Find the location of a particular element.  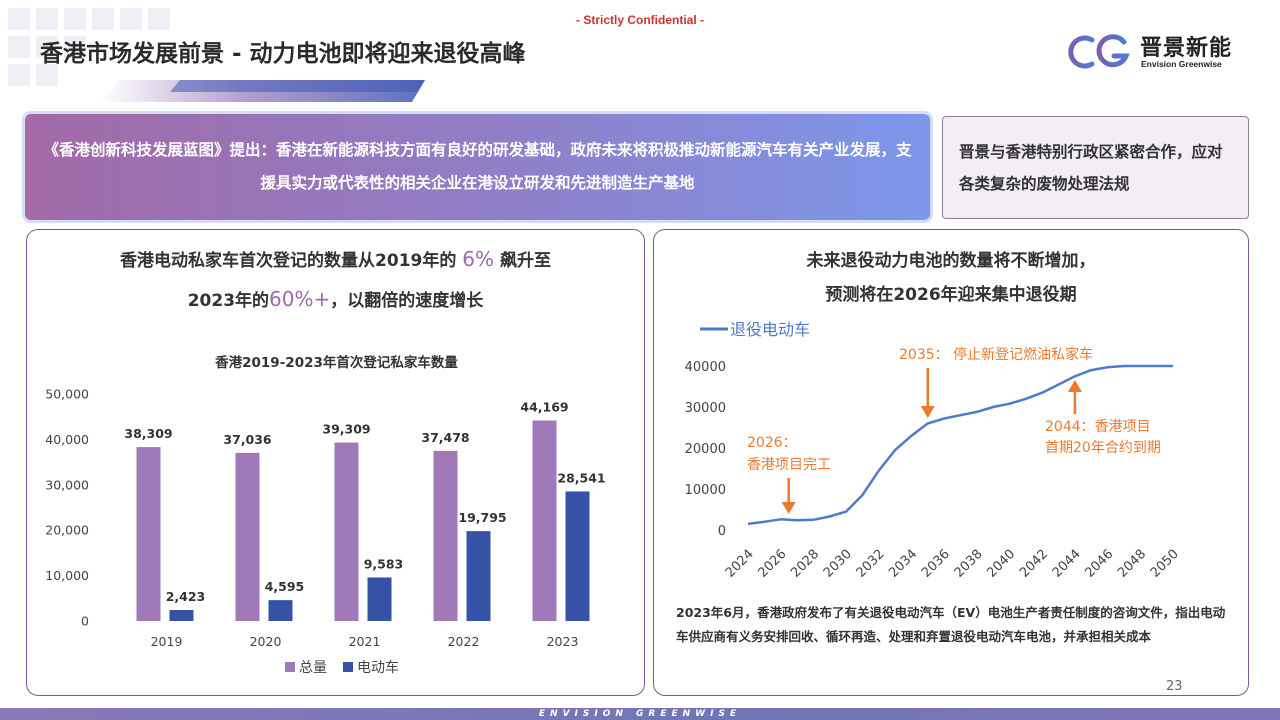

company-logo: 晋景新能 Envision Greenwise is located at coordinates (1152, 53).